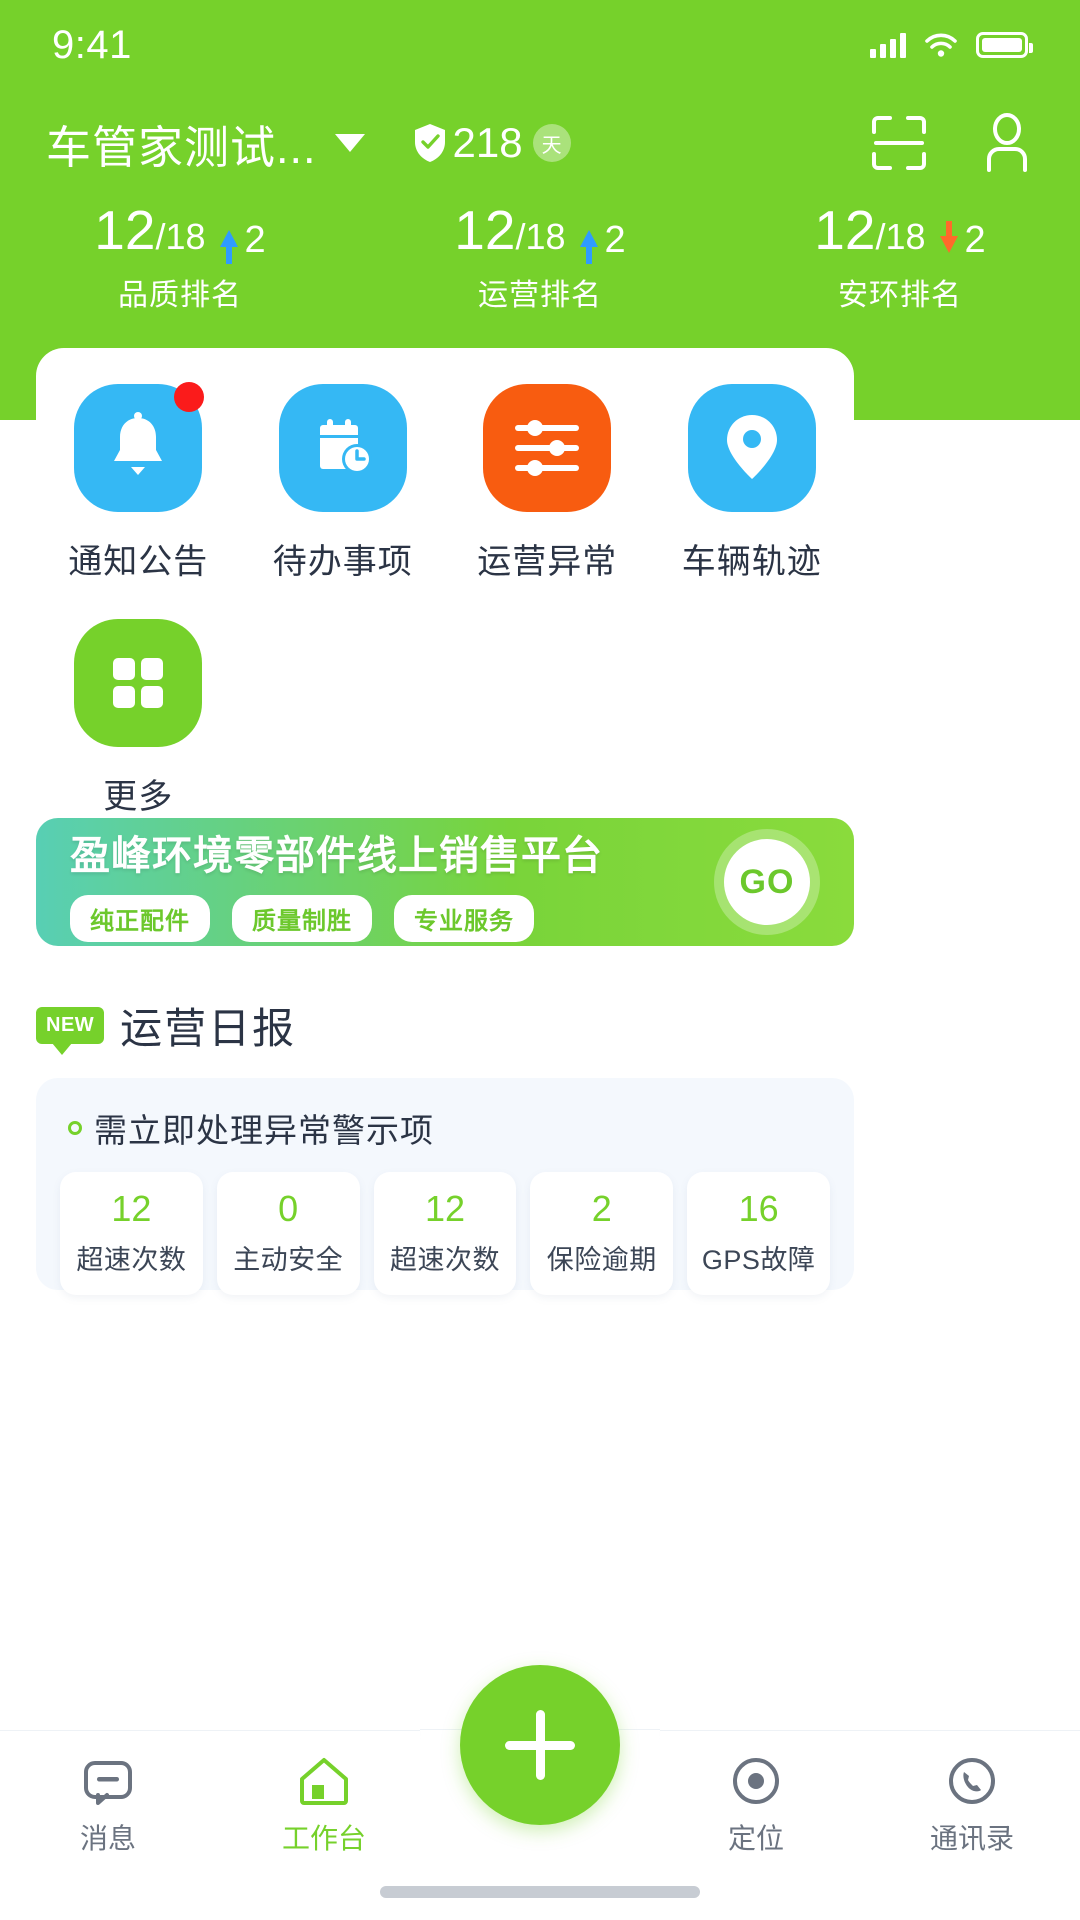 This screenshot has height=1920, width=1080. Describe the element at coordinates (302, 918) in the screenshot. I see `promo-tag: 质量制胜` at that location.